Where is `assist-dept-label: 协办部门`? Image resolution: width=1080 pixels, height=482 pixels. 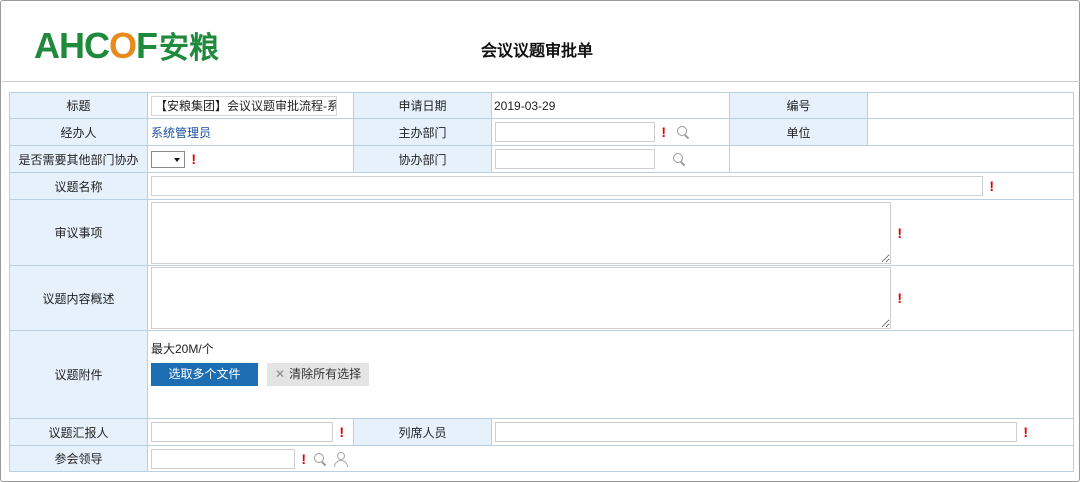
assist-dept-label: 协办部门 is located at coordinates (422, 159).